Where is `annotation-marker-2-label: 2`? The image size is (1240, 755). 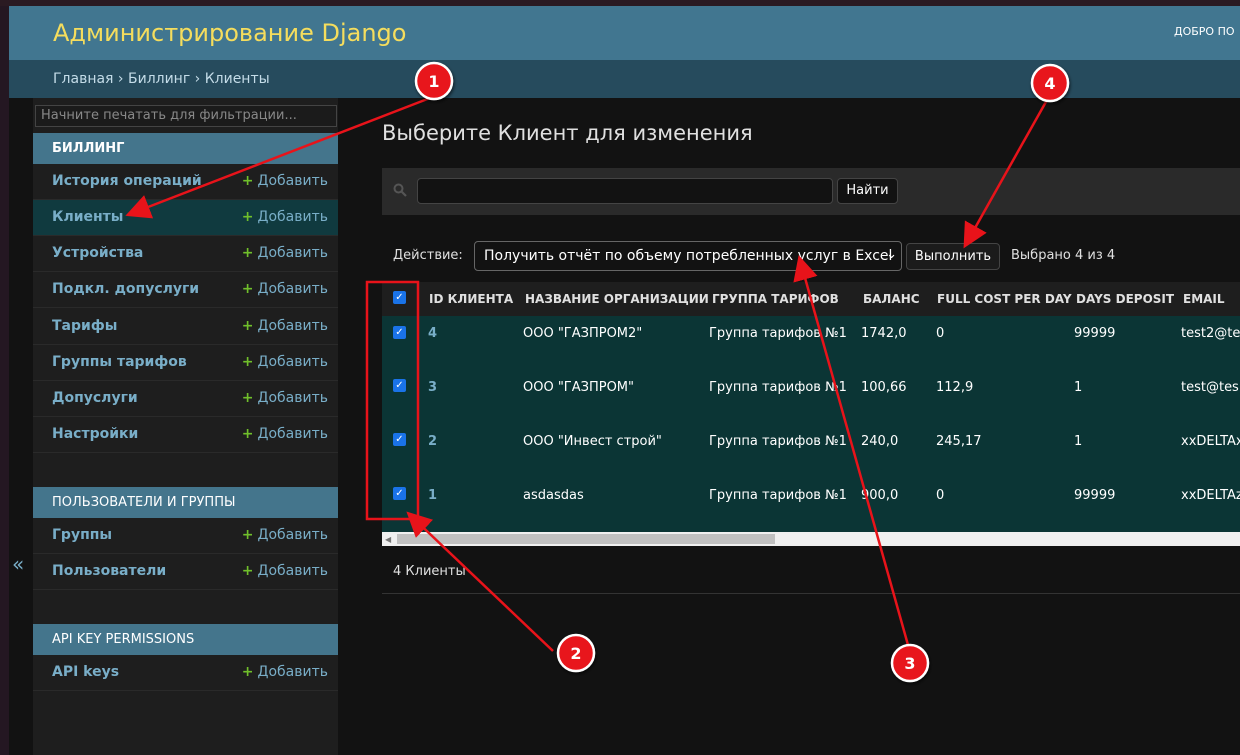
annotation-marker-2-label: 2 is located at coordinates (575, 653).